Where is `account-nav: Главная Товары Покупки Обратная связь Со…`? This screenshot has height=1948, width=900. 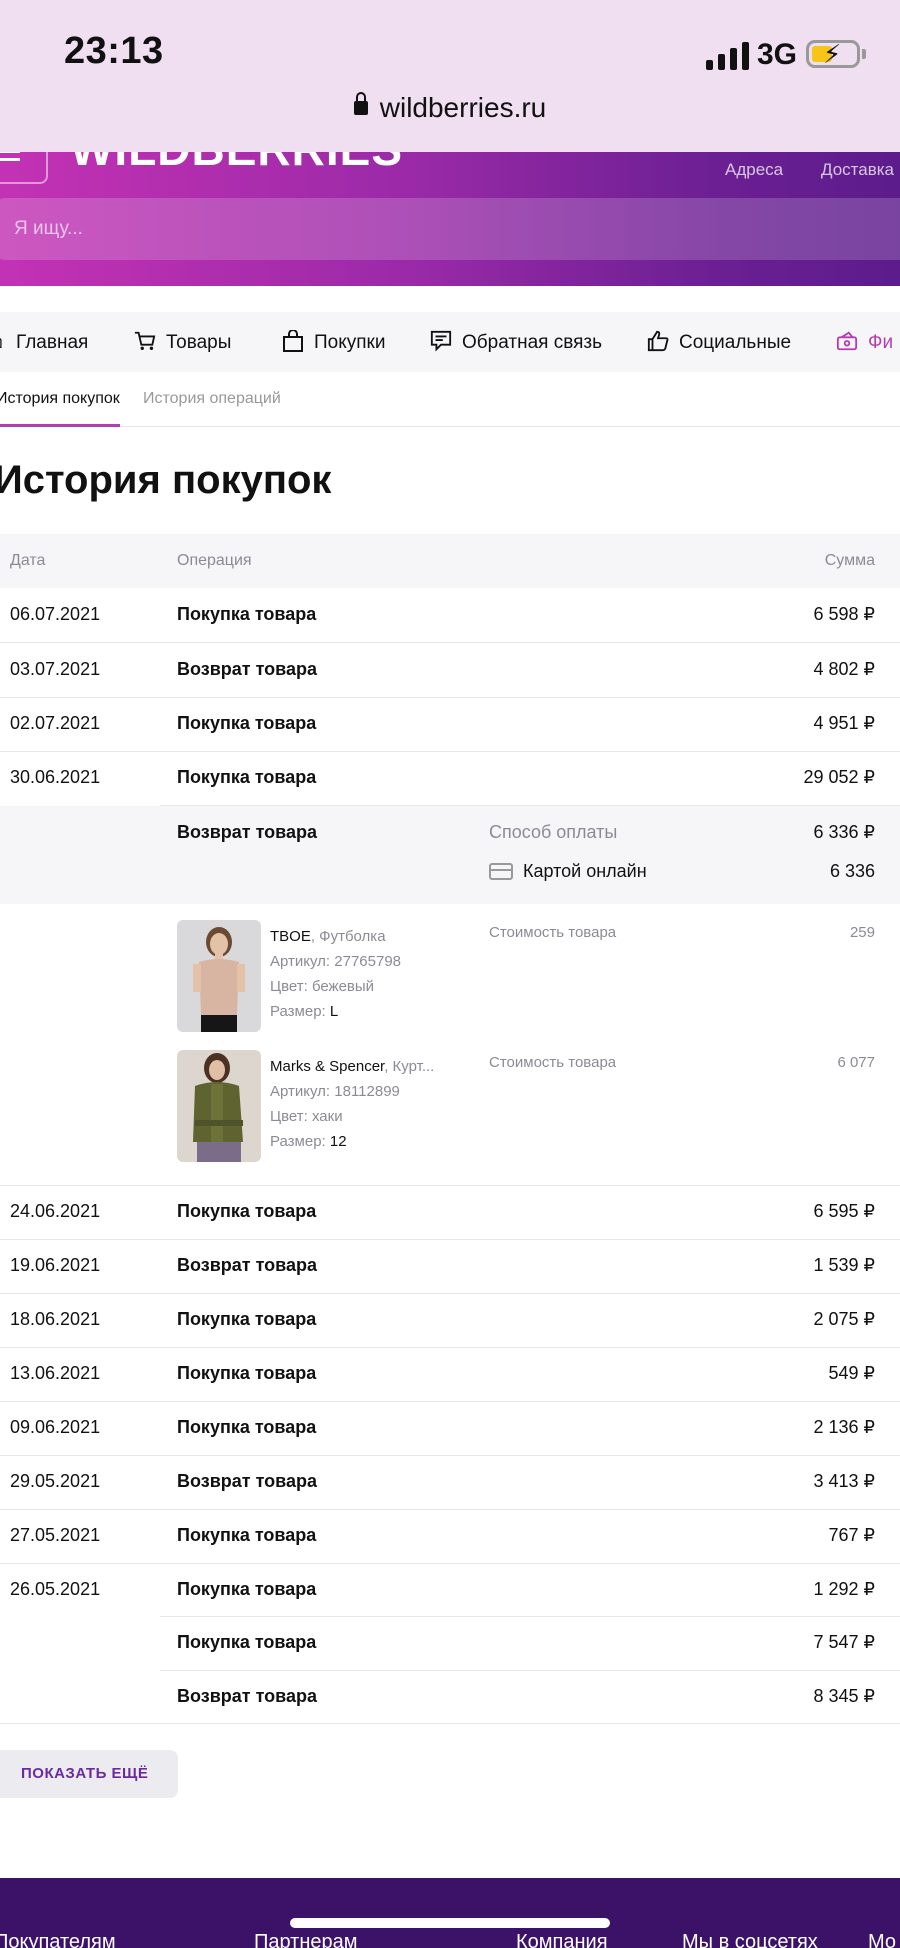 account-nav: Главная Товары Покупки Обратная связь Со… is located at coordinates (450, 342).